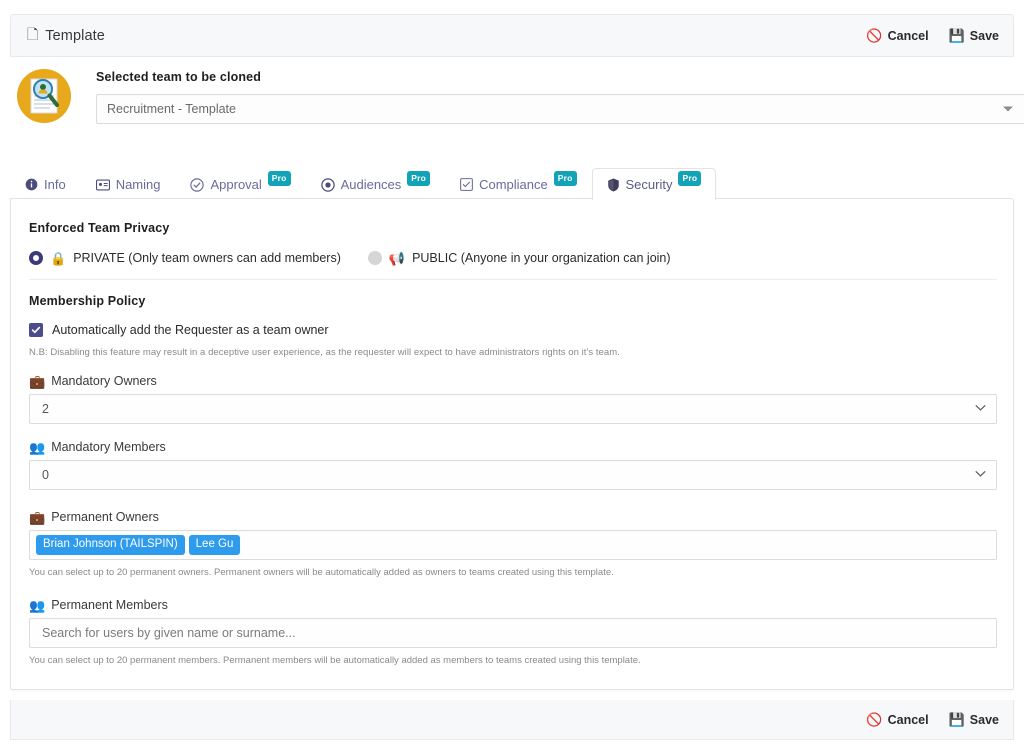  I want to click on divider, so click(513, 279).